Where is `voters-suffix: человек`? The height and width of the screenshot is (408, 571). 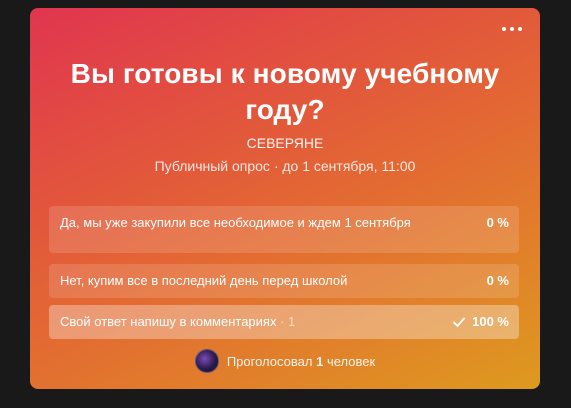 voters-suffix: человек is located at coordinates (351, 361).